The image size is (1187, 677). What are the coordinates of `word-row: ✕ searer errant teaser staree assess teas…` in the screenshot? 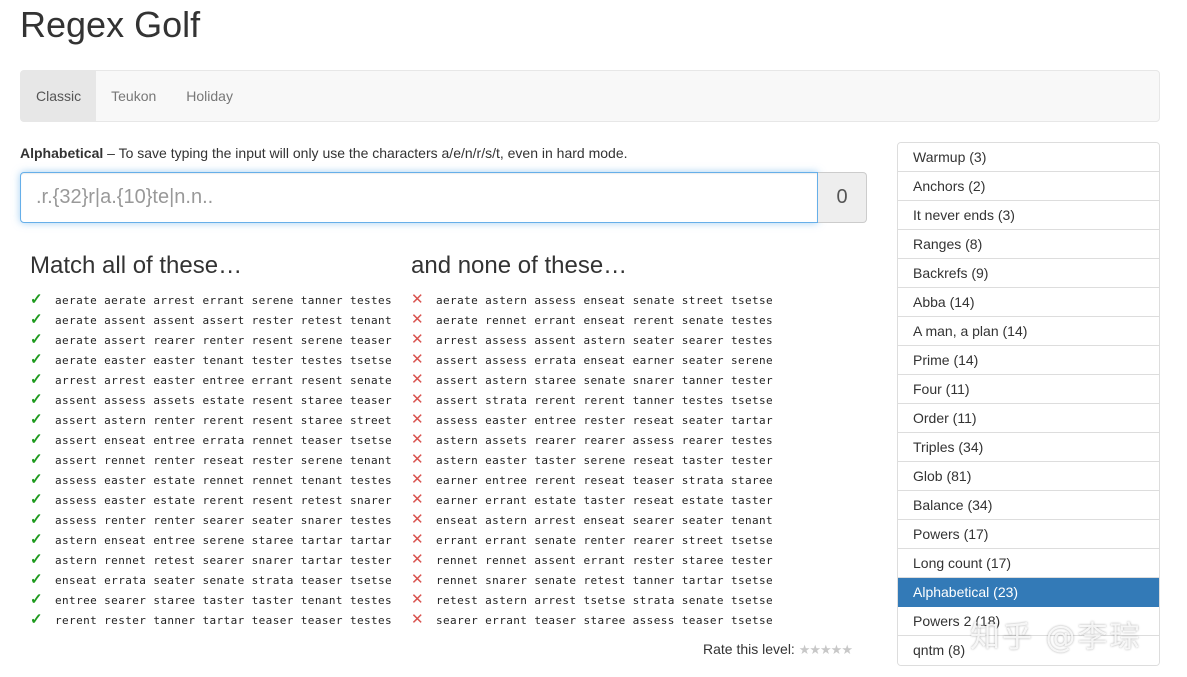 It's located at (596, 620).